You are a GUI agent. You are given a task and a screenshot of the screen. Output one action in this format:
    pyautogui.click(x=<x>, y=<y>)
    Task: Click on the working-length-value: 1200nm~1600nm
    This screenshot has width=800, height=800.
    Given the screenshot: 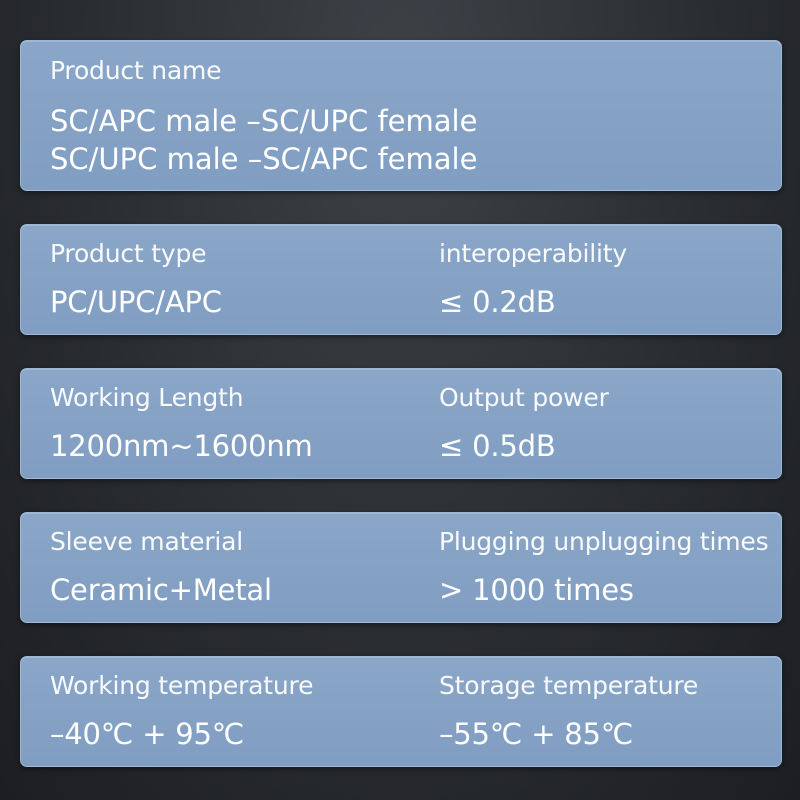 What is the action you would take?
    pyautogui.click(x=181, y=446)
    